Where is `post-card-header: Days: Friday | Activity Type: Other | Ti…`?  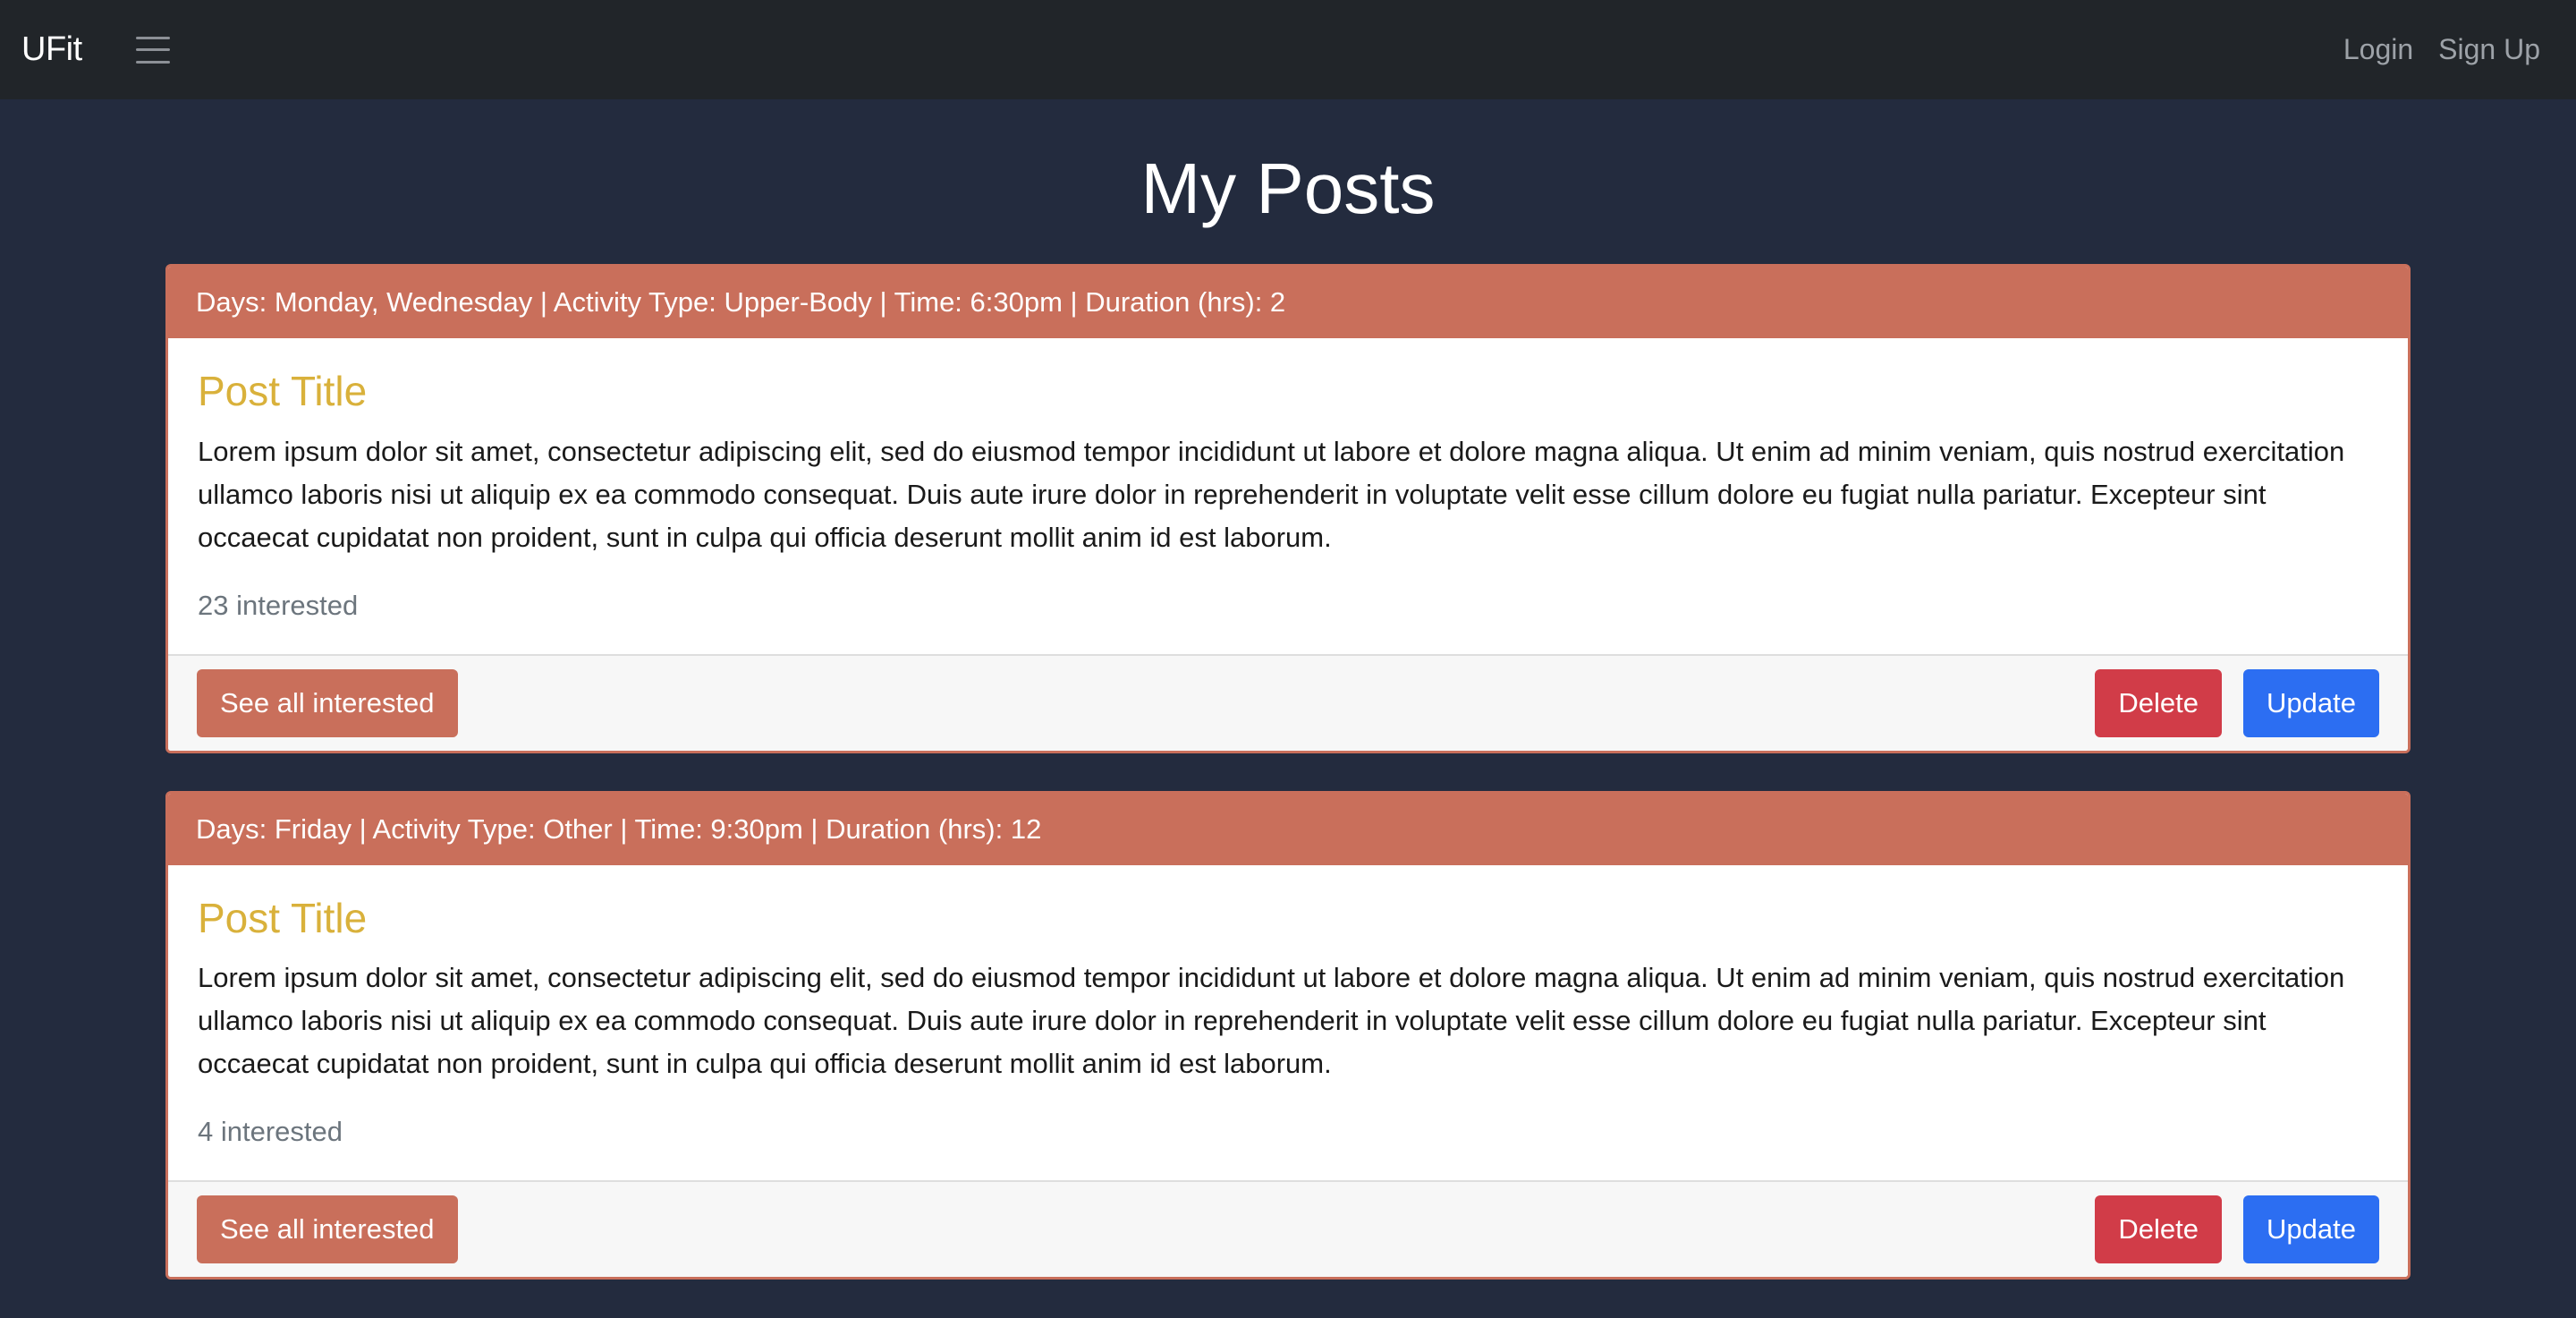 post-card-header: Days: Friday | Activity Type: Other | Ti… is located at coordinates (1288, 829).